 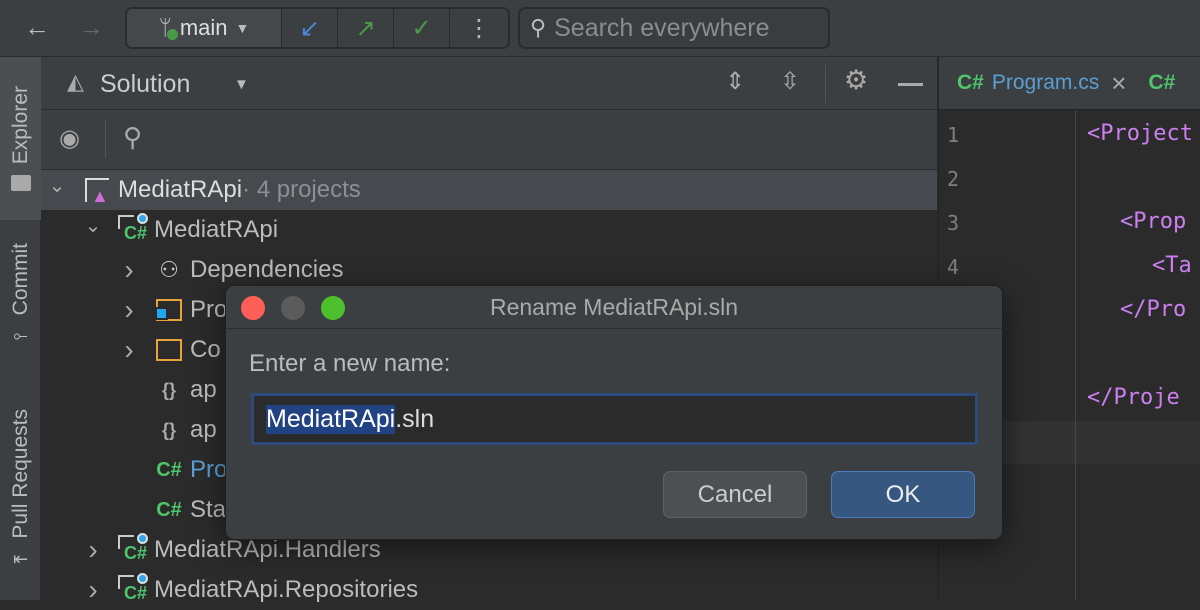 What do you see at coordinates (735, 494) in the screenshot?
I see `cancel-button: Cancel` at bounding box center [735, 494].